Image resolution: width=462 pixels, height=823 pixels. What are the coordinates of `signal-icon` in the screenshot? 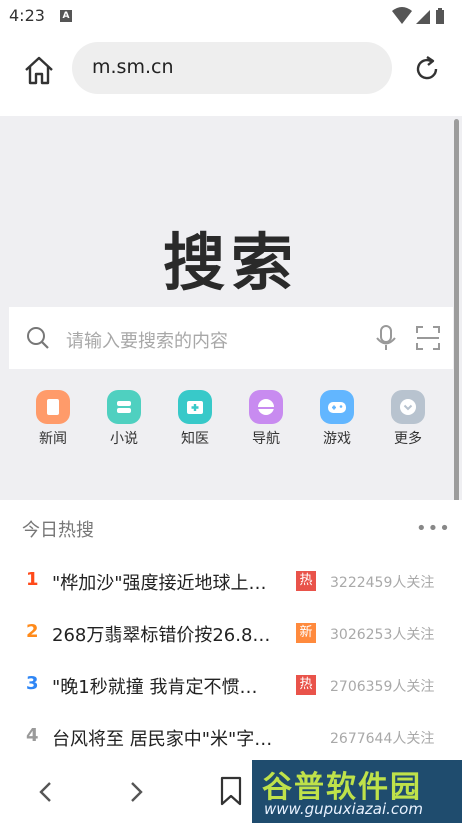 It's located at (423, 17).